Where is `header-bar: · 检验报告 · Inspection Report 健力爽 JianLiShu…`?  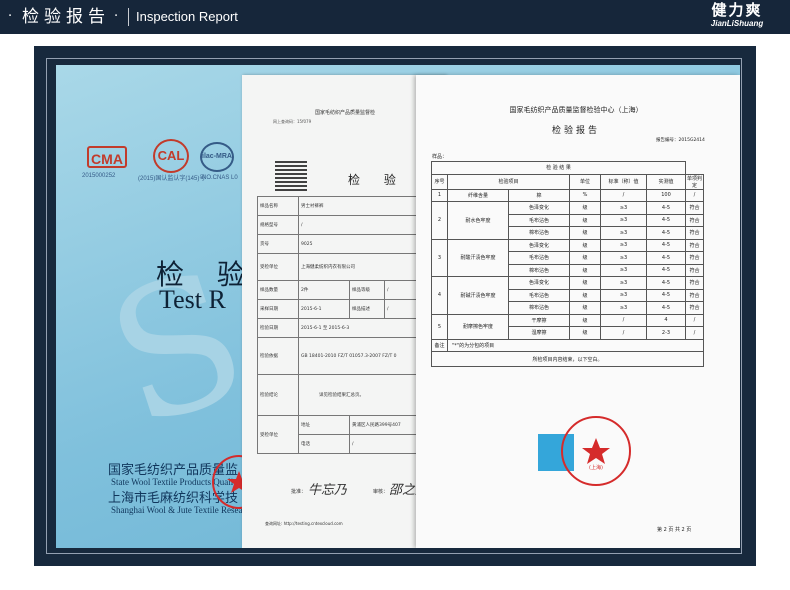 header-bar: · 检验报告 · Inspection Report 健力爽 JianLiShu… is located at coordinates (395, 17).